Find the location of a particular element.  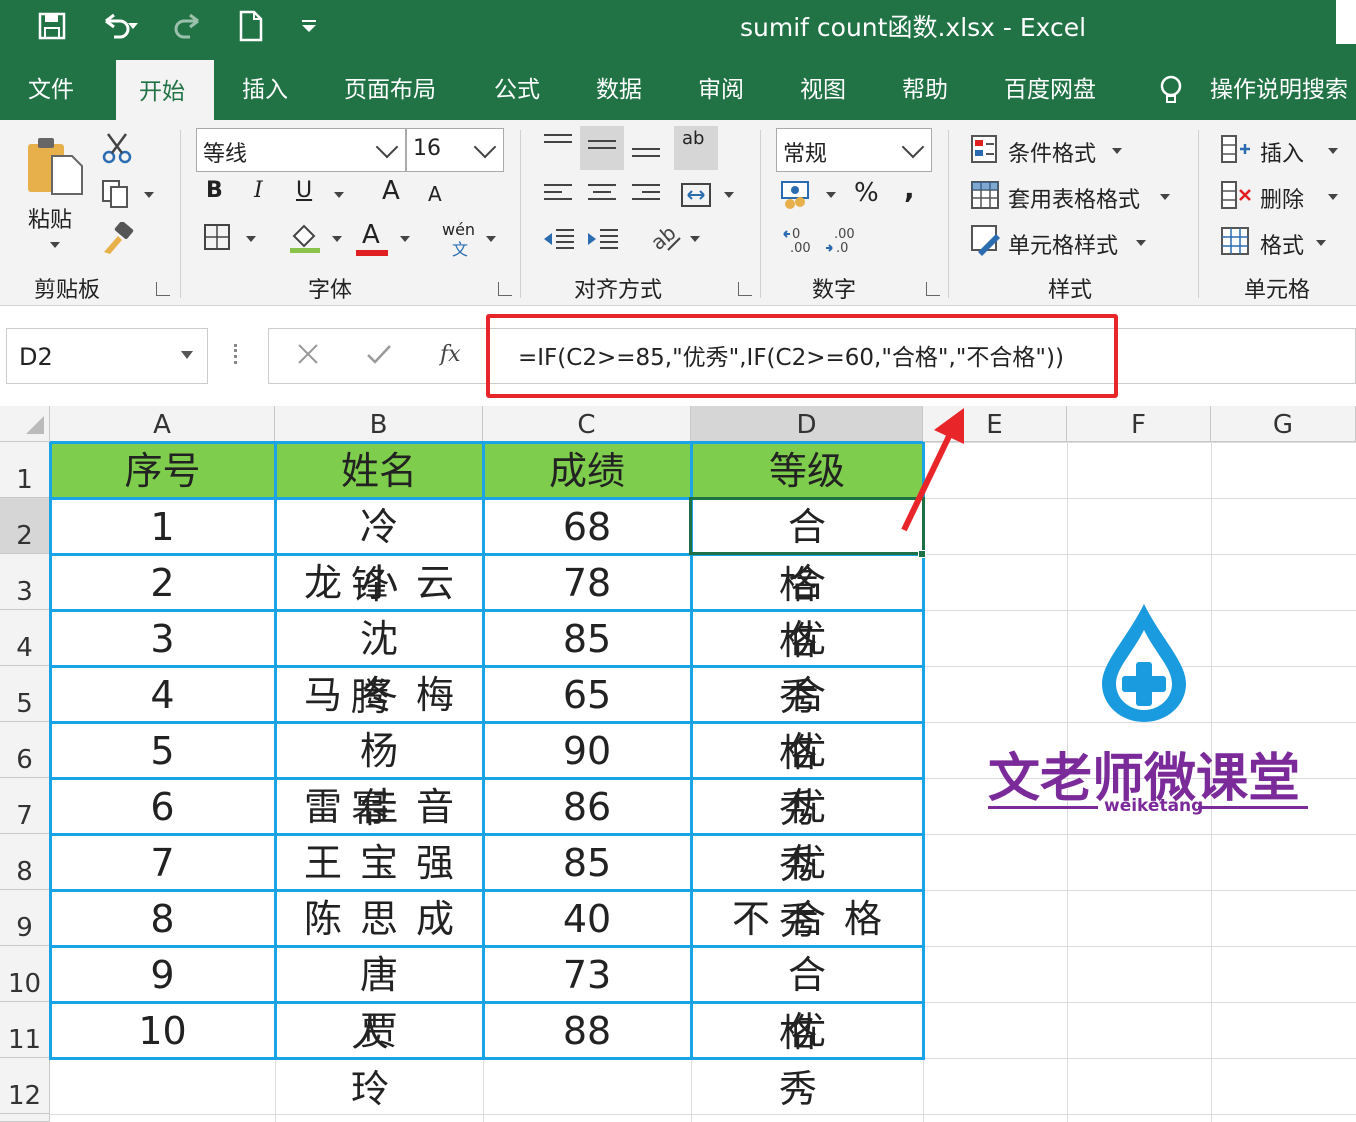

undo-icon is located at coordinates (120, 26).